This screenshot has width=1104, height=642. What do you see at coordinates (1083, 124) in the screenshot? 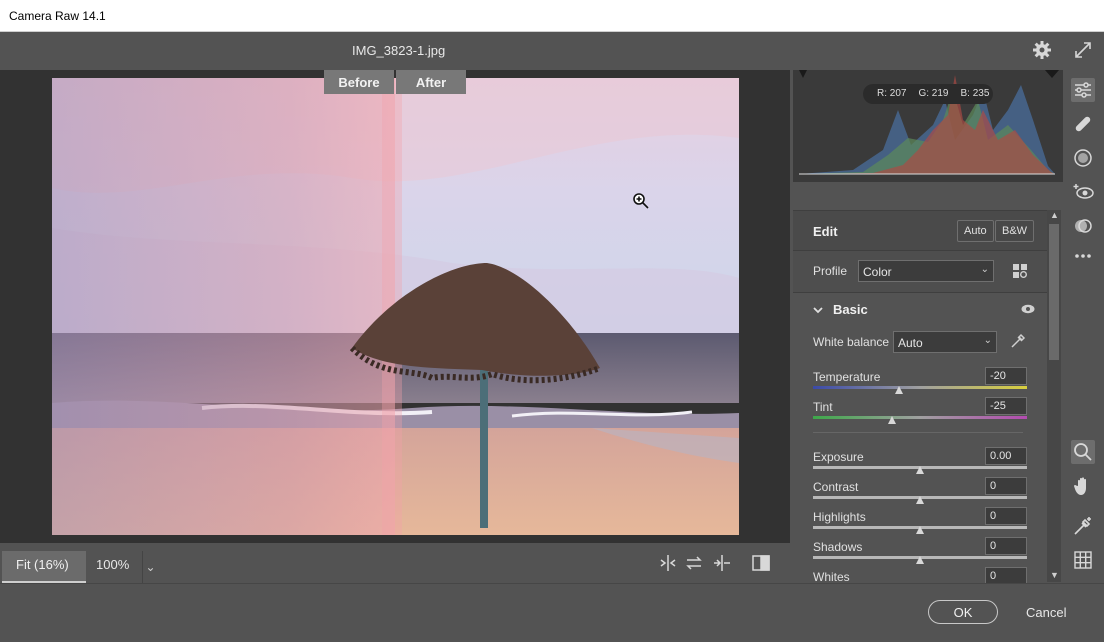
I see `healing-icon` at bounding box center [1083, 124].